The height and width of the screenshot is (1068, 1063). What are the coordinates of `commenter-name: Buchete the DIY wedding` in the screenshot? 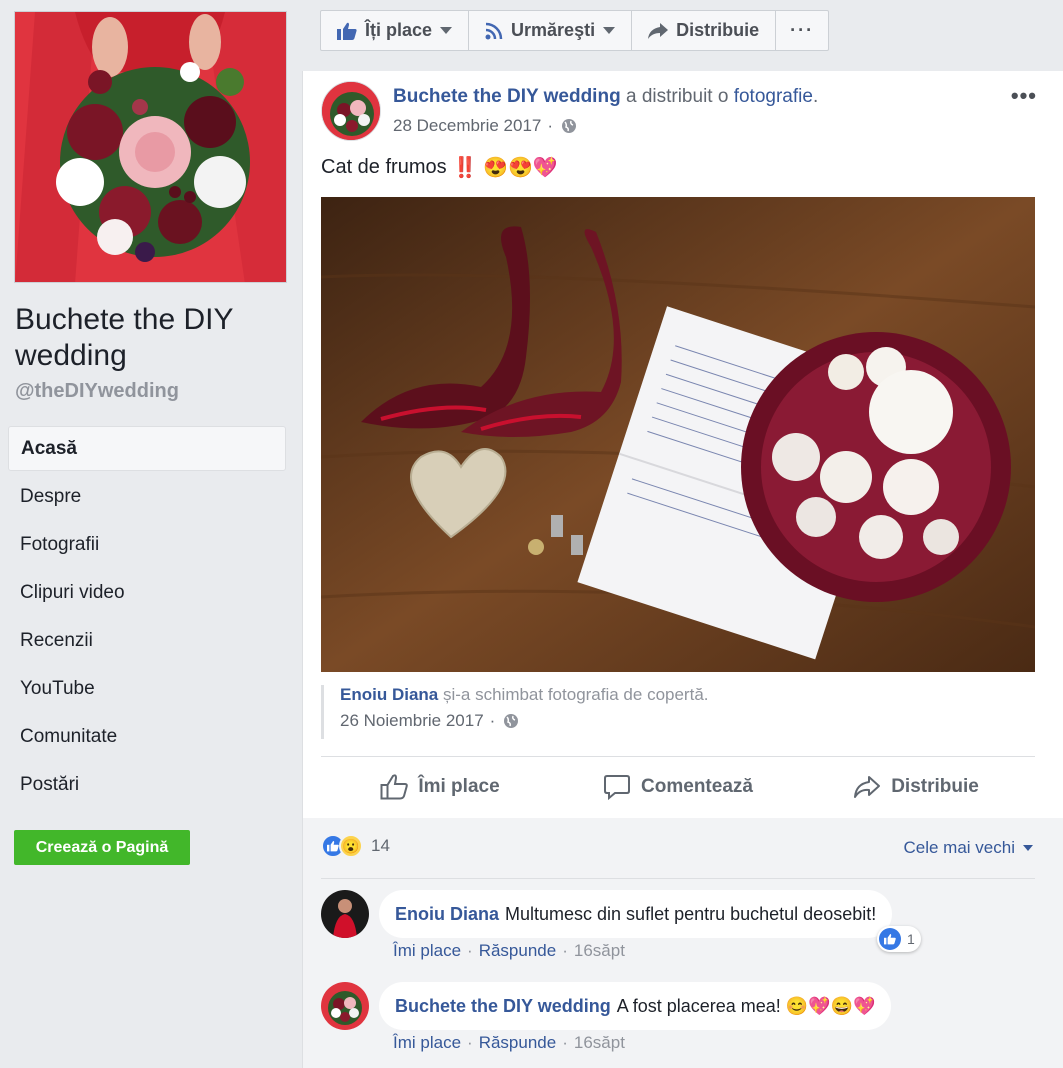 It's located at (503, 1006).